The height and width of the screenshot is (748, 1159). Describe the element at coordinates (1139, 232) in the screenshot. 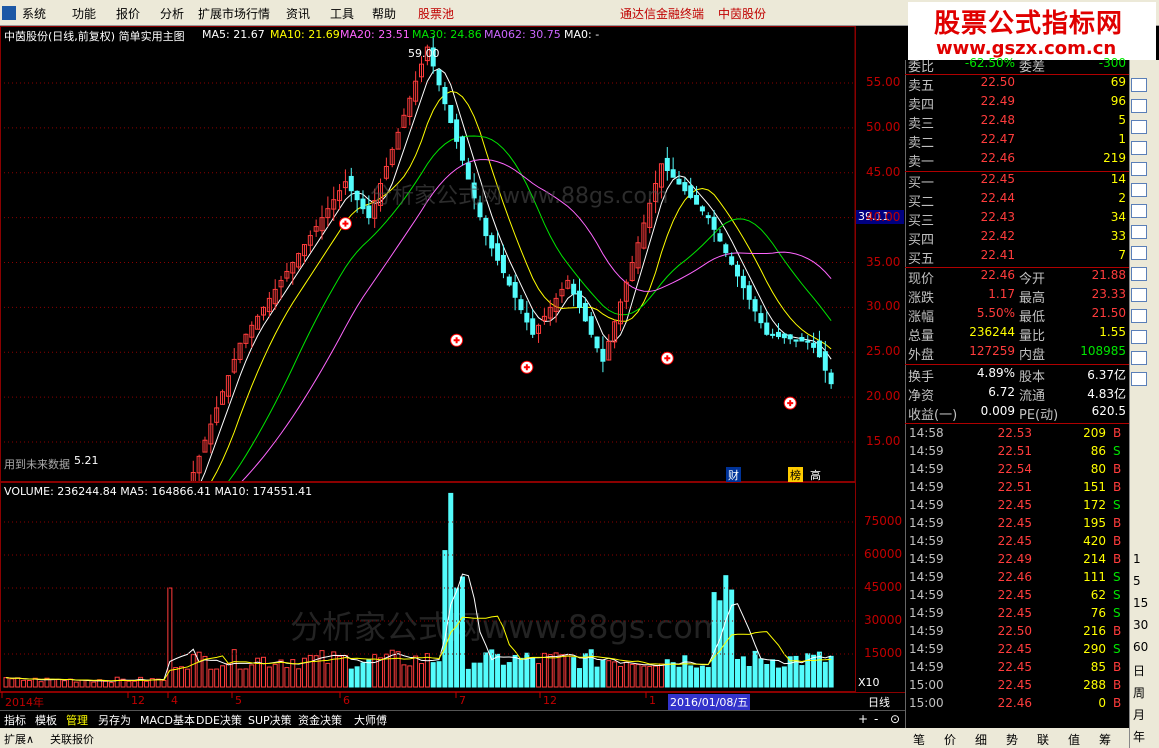

I see `f10-icon` at that location.